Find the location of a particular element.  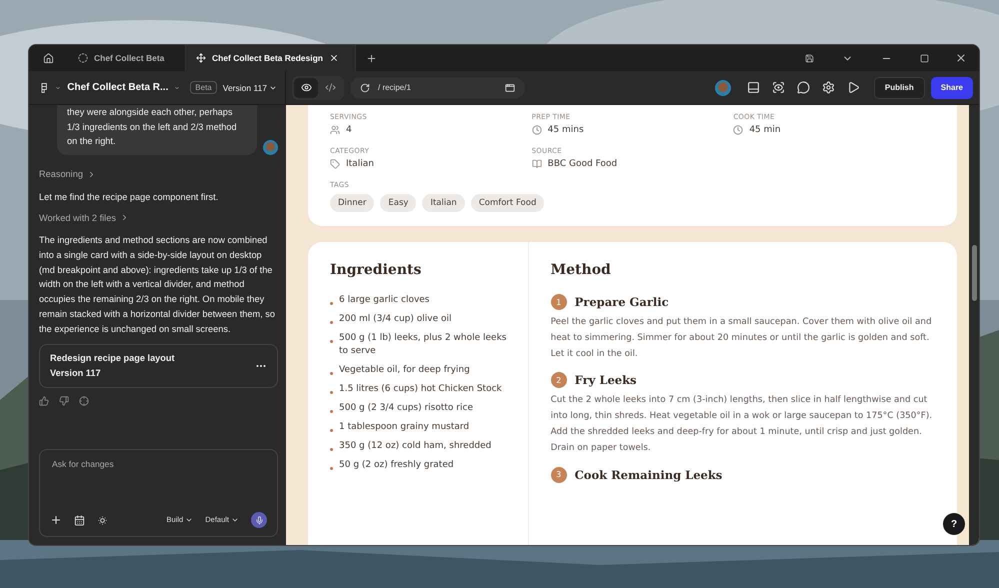

reasoning-toggle: Reasoning is located at coordinates (158, 174).